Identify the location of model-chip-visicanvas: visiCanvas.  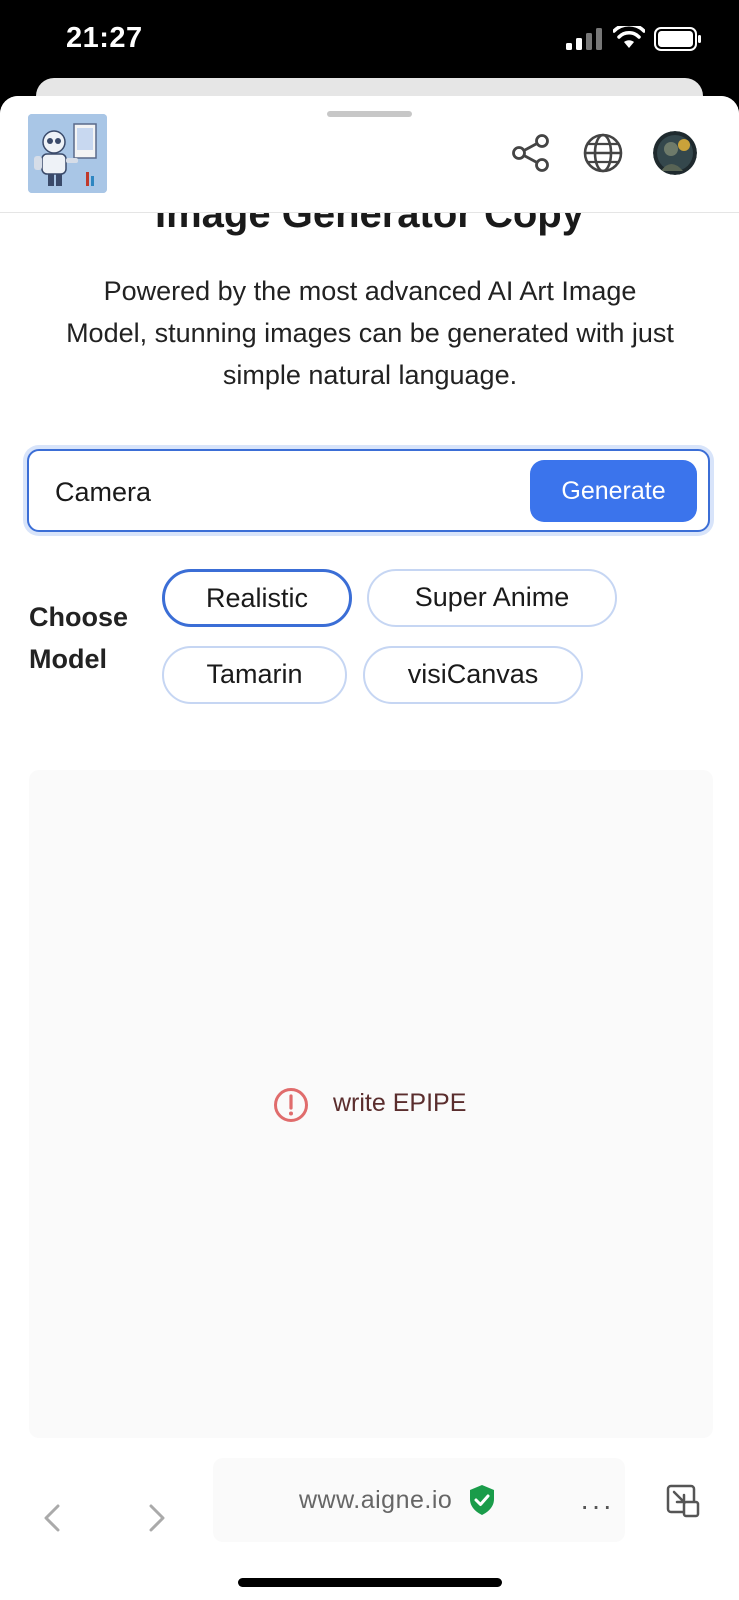
(473, 675).